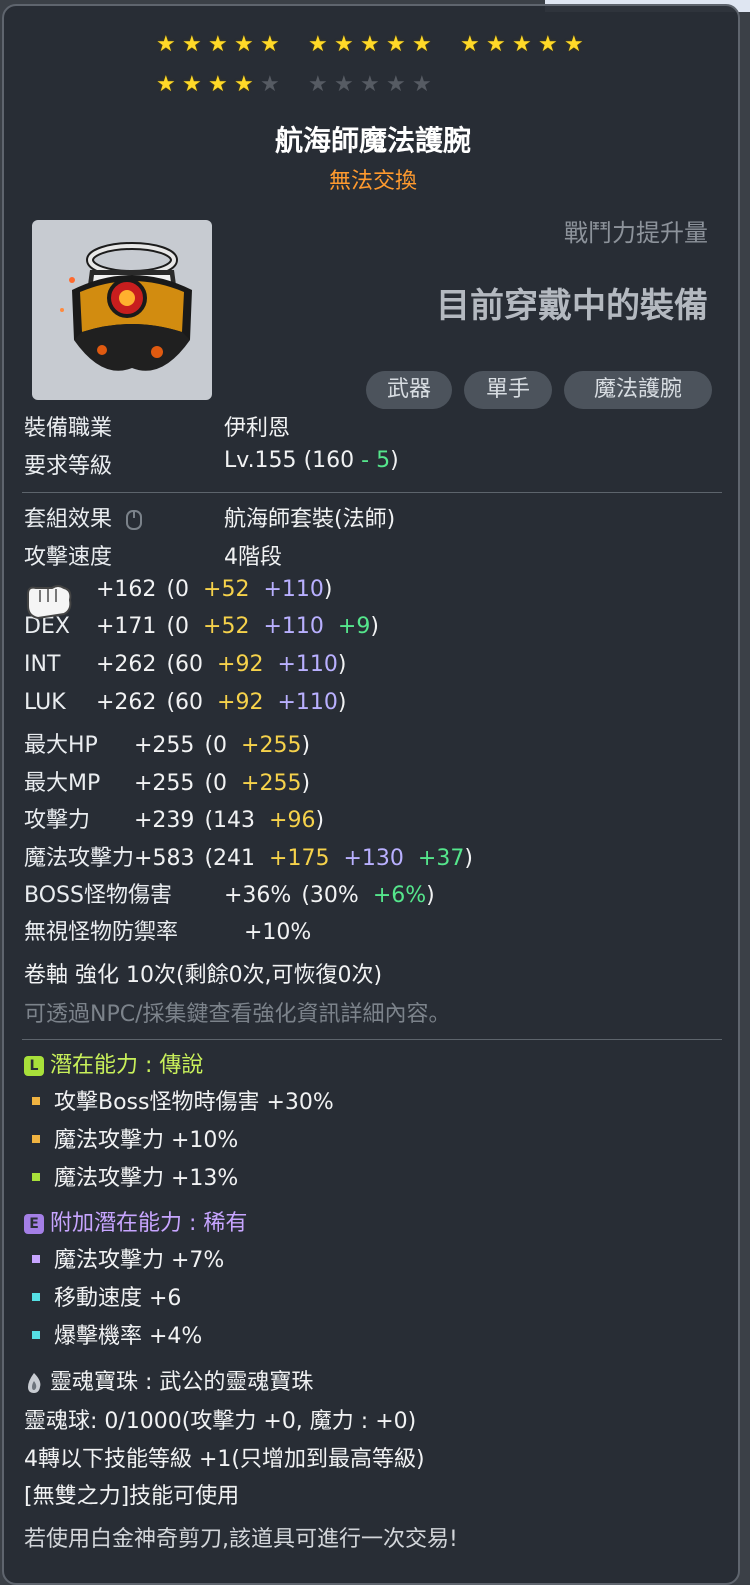  Describe the element at coordinates (45, 702) in the screenshot. I see `stat-label: LUK` at that location.